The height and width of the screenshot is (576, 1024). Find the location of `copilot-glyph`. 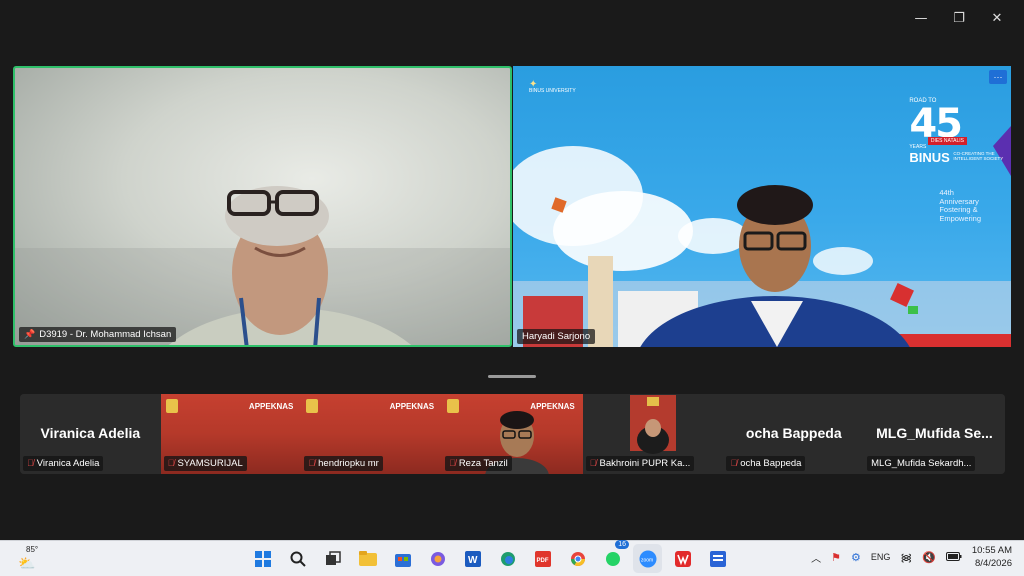

copilot-glyph is located at coordinates (437, 558).